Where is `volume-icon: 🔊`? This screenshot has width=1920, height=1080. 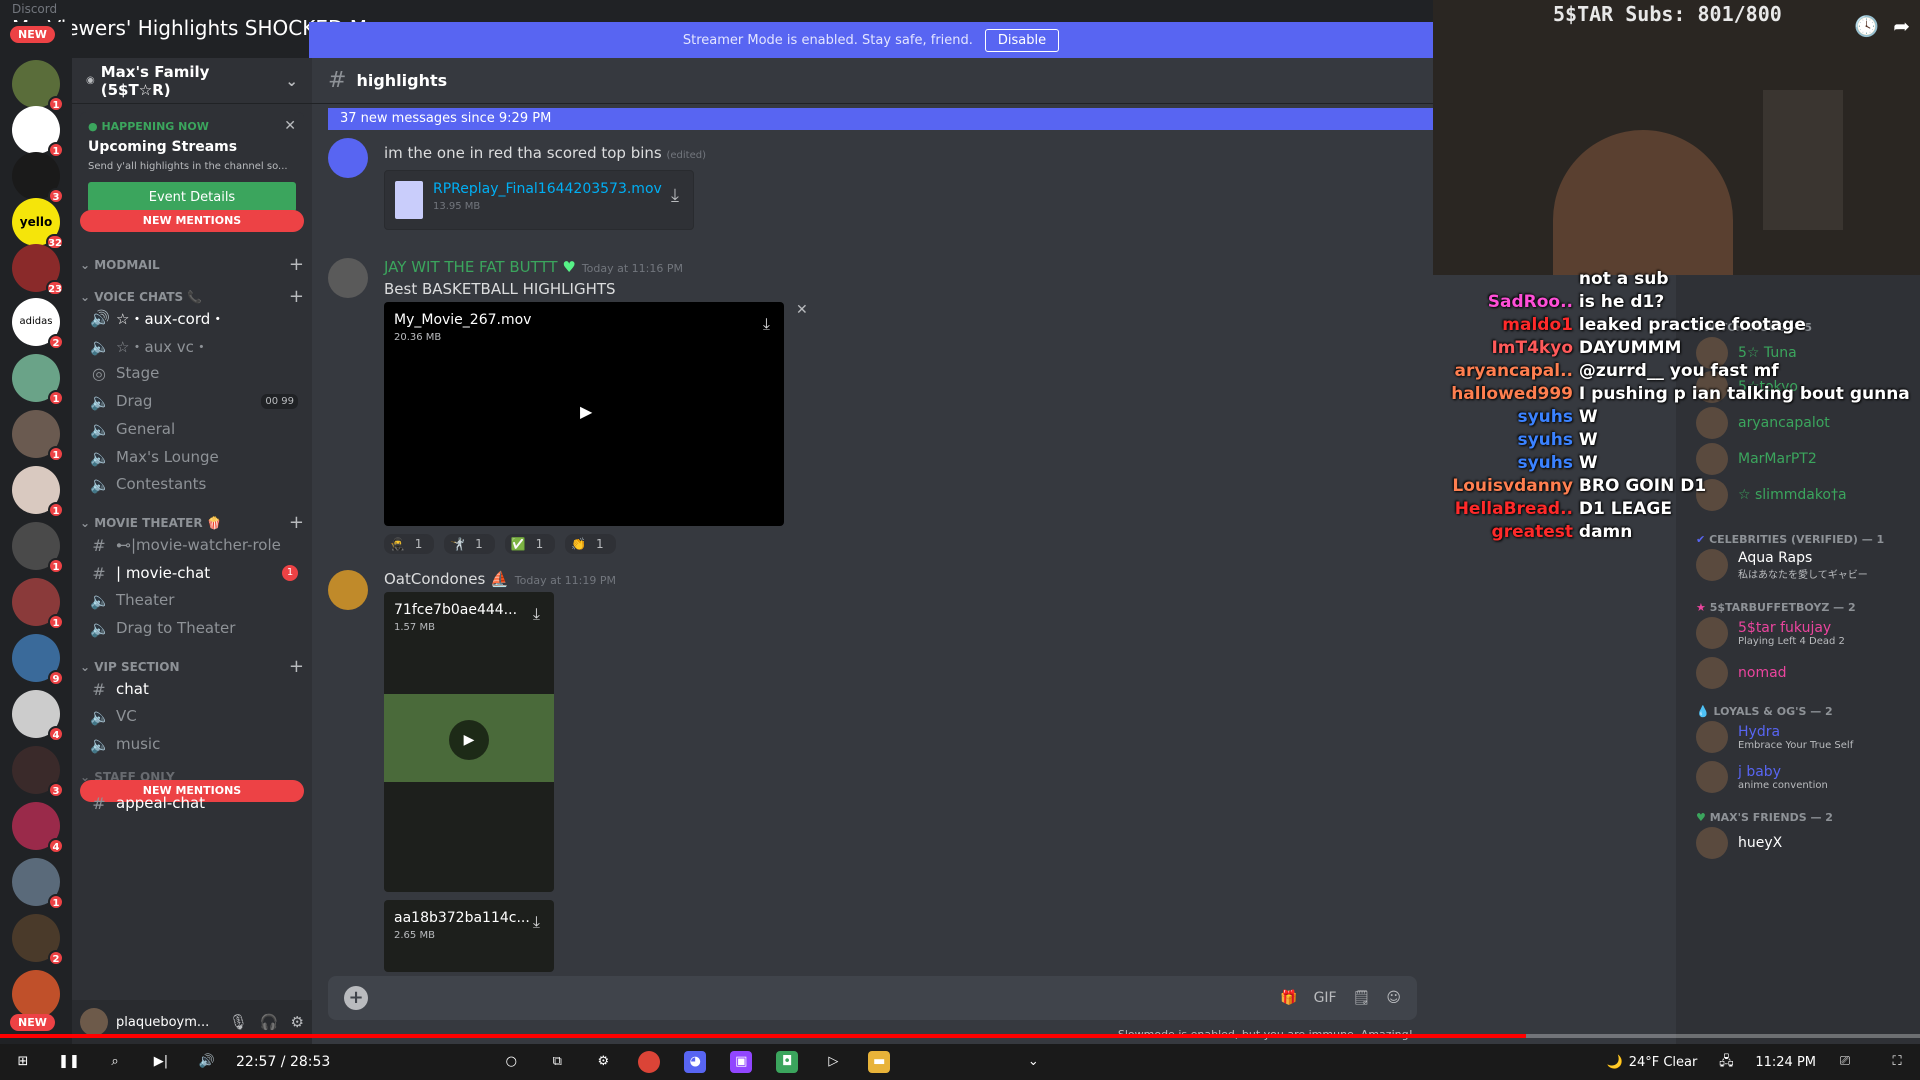 volume-icon: 🔊 is located at coordinates (207, 1062).